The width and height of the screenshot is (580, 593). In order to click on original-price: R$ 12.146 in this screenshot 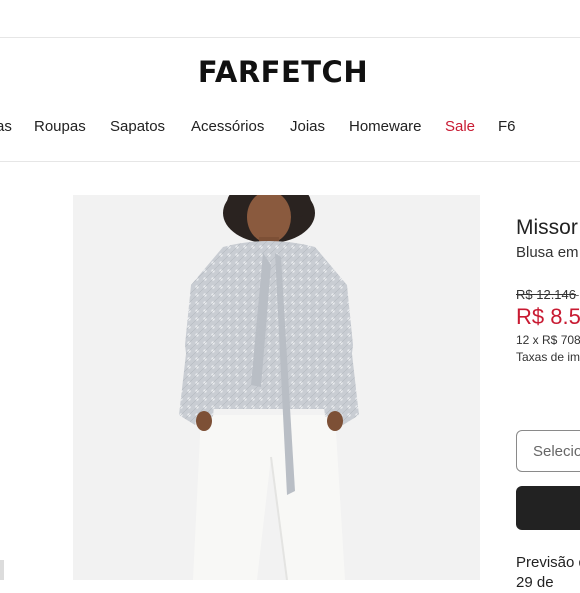, I will do `click(546, 294)`.